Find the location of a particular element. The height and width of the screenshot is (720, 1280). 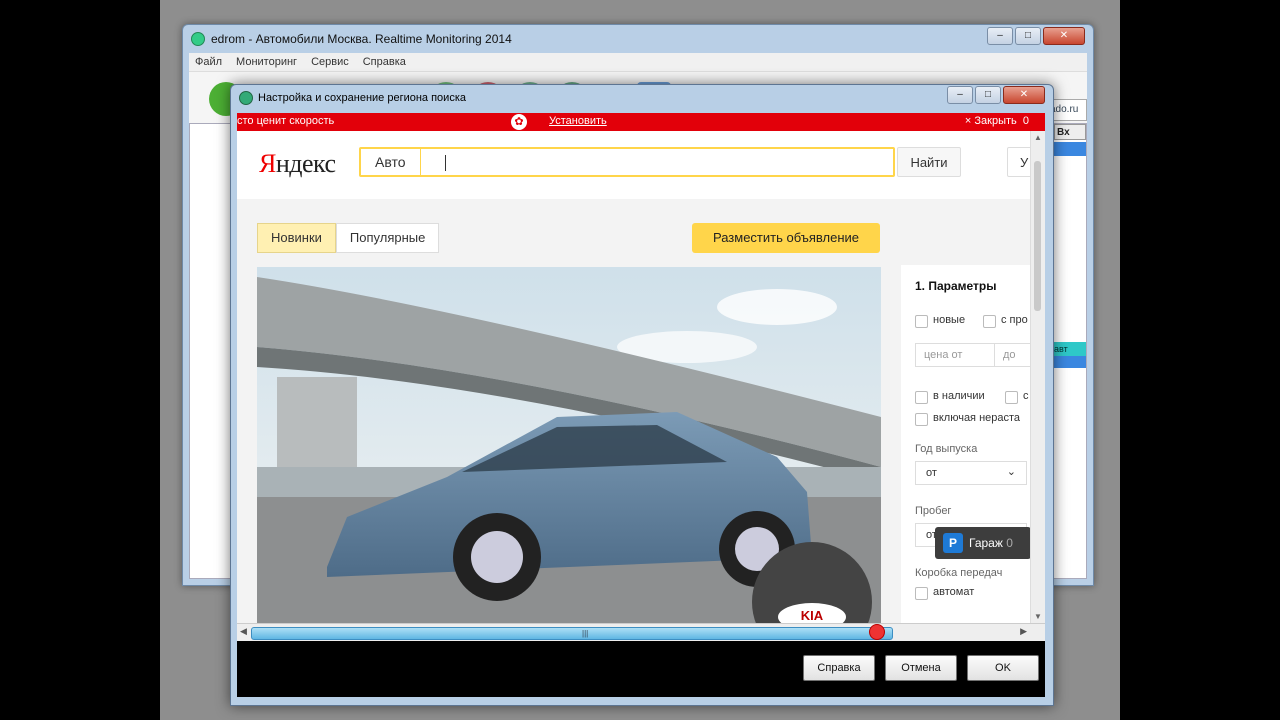

garage-label: Гараж is located at coordinates (986, 543).